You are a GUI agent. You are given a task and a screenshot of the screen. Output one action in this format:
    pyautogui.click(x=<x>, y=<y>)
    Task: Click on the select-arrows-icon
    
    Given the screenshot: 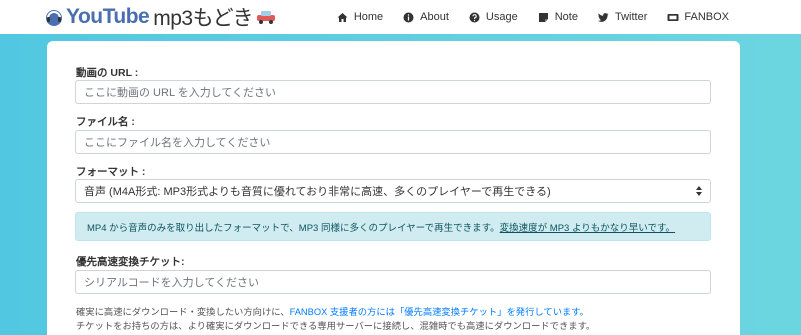 What is the action you would take?
    pyautogui.click(x=699, y=191)
    